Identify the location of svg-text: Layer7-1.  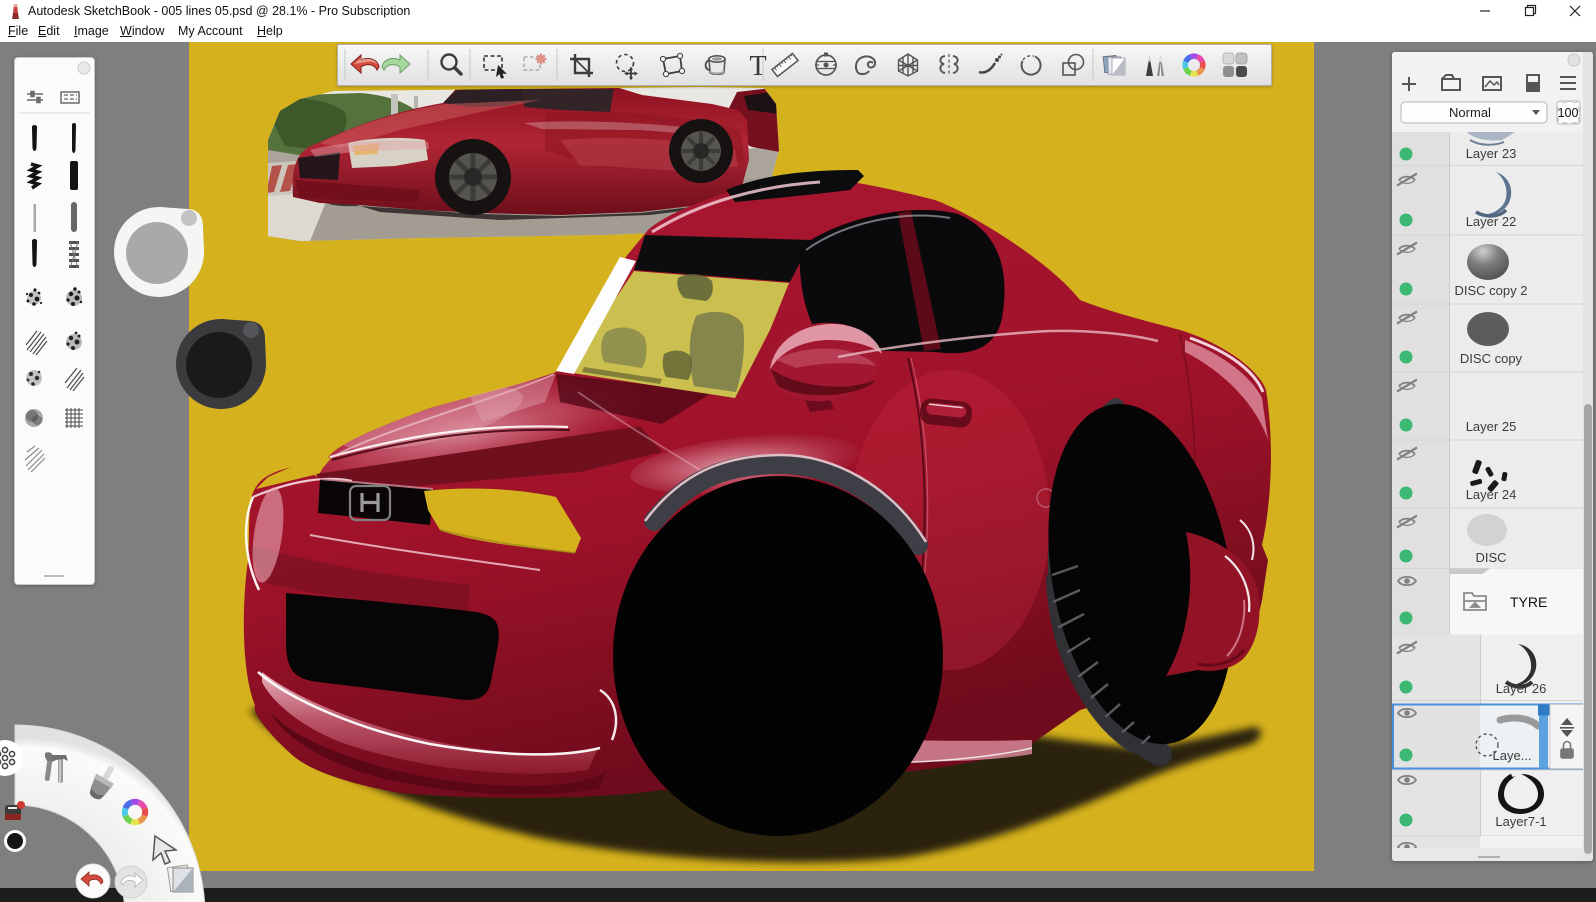
(1520, 821).